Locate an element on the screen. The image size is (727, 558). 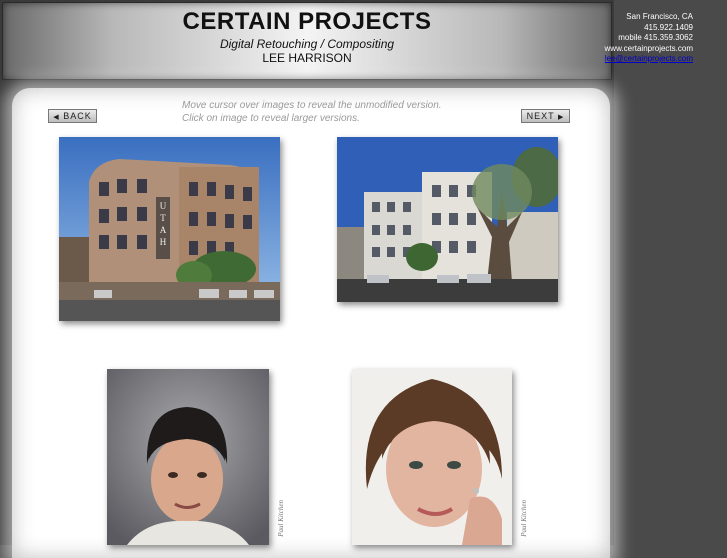
next-button: NEXT ▶ is located at coordinates (545, 116).